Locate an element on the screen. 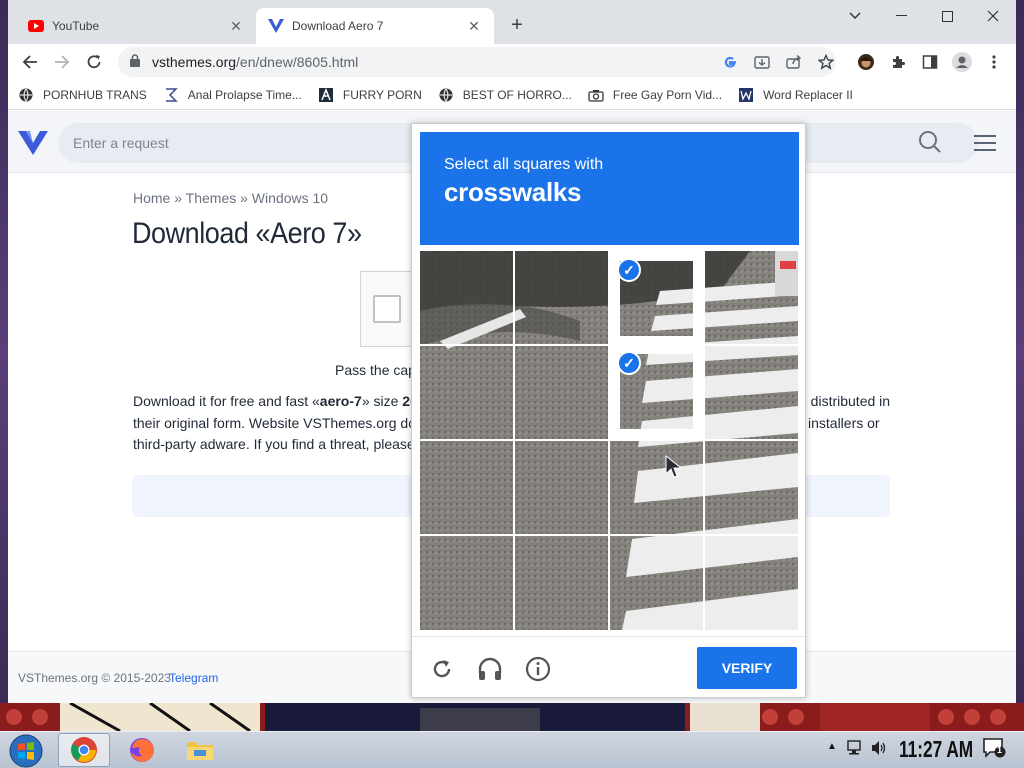 The width and height of the screenshot is (1024, 768). taskbar-file-explorer-icon is located at coordinates (200, 750).